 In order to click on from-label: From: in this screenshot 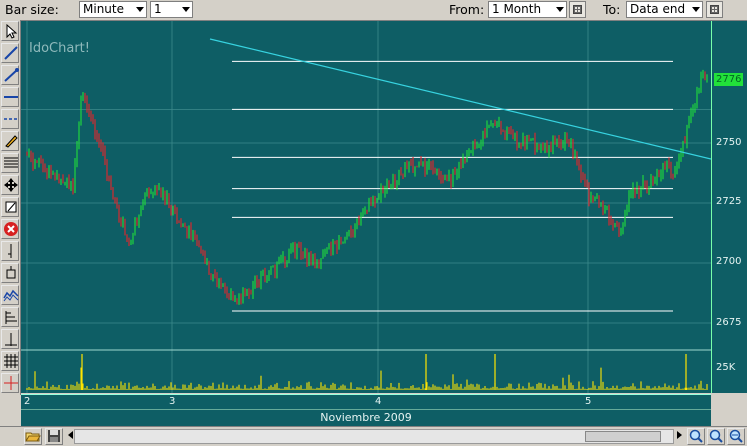, I will do `click(467, 9)`.